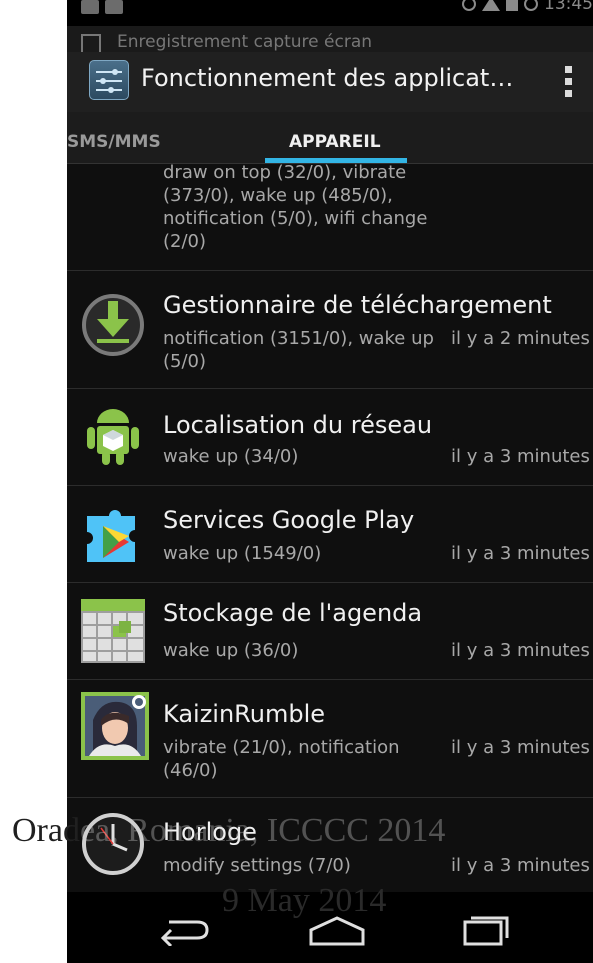 This screenshot has width=593, height=963. What do you see at coordinates (512, 5) in the screenshot?
I see `battery-icon` at bounding box center [512, 5].